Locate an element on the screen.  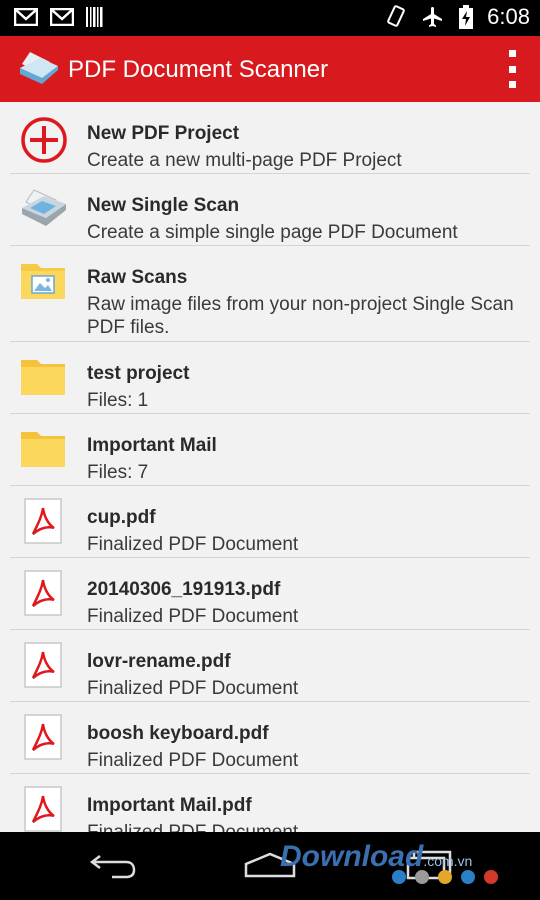
battery-charging-icon is located at coordinates (466, 17).